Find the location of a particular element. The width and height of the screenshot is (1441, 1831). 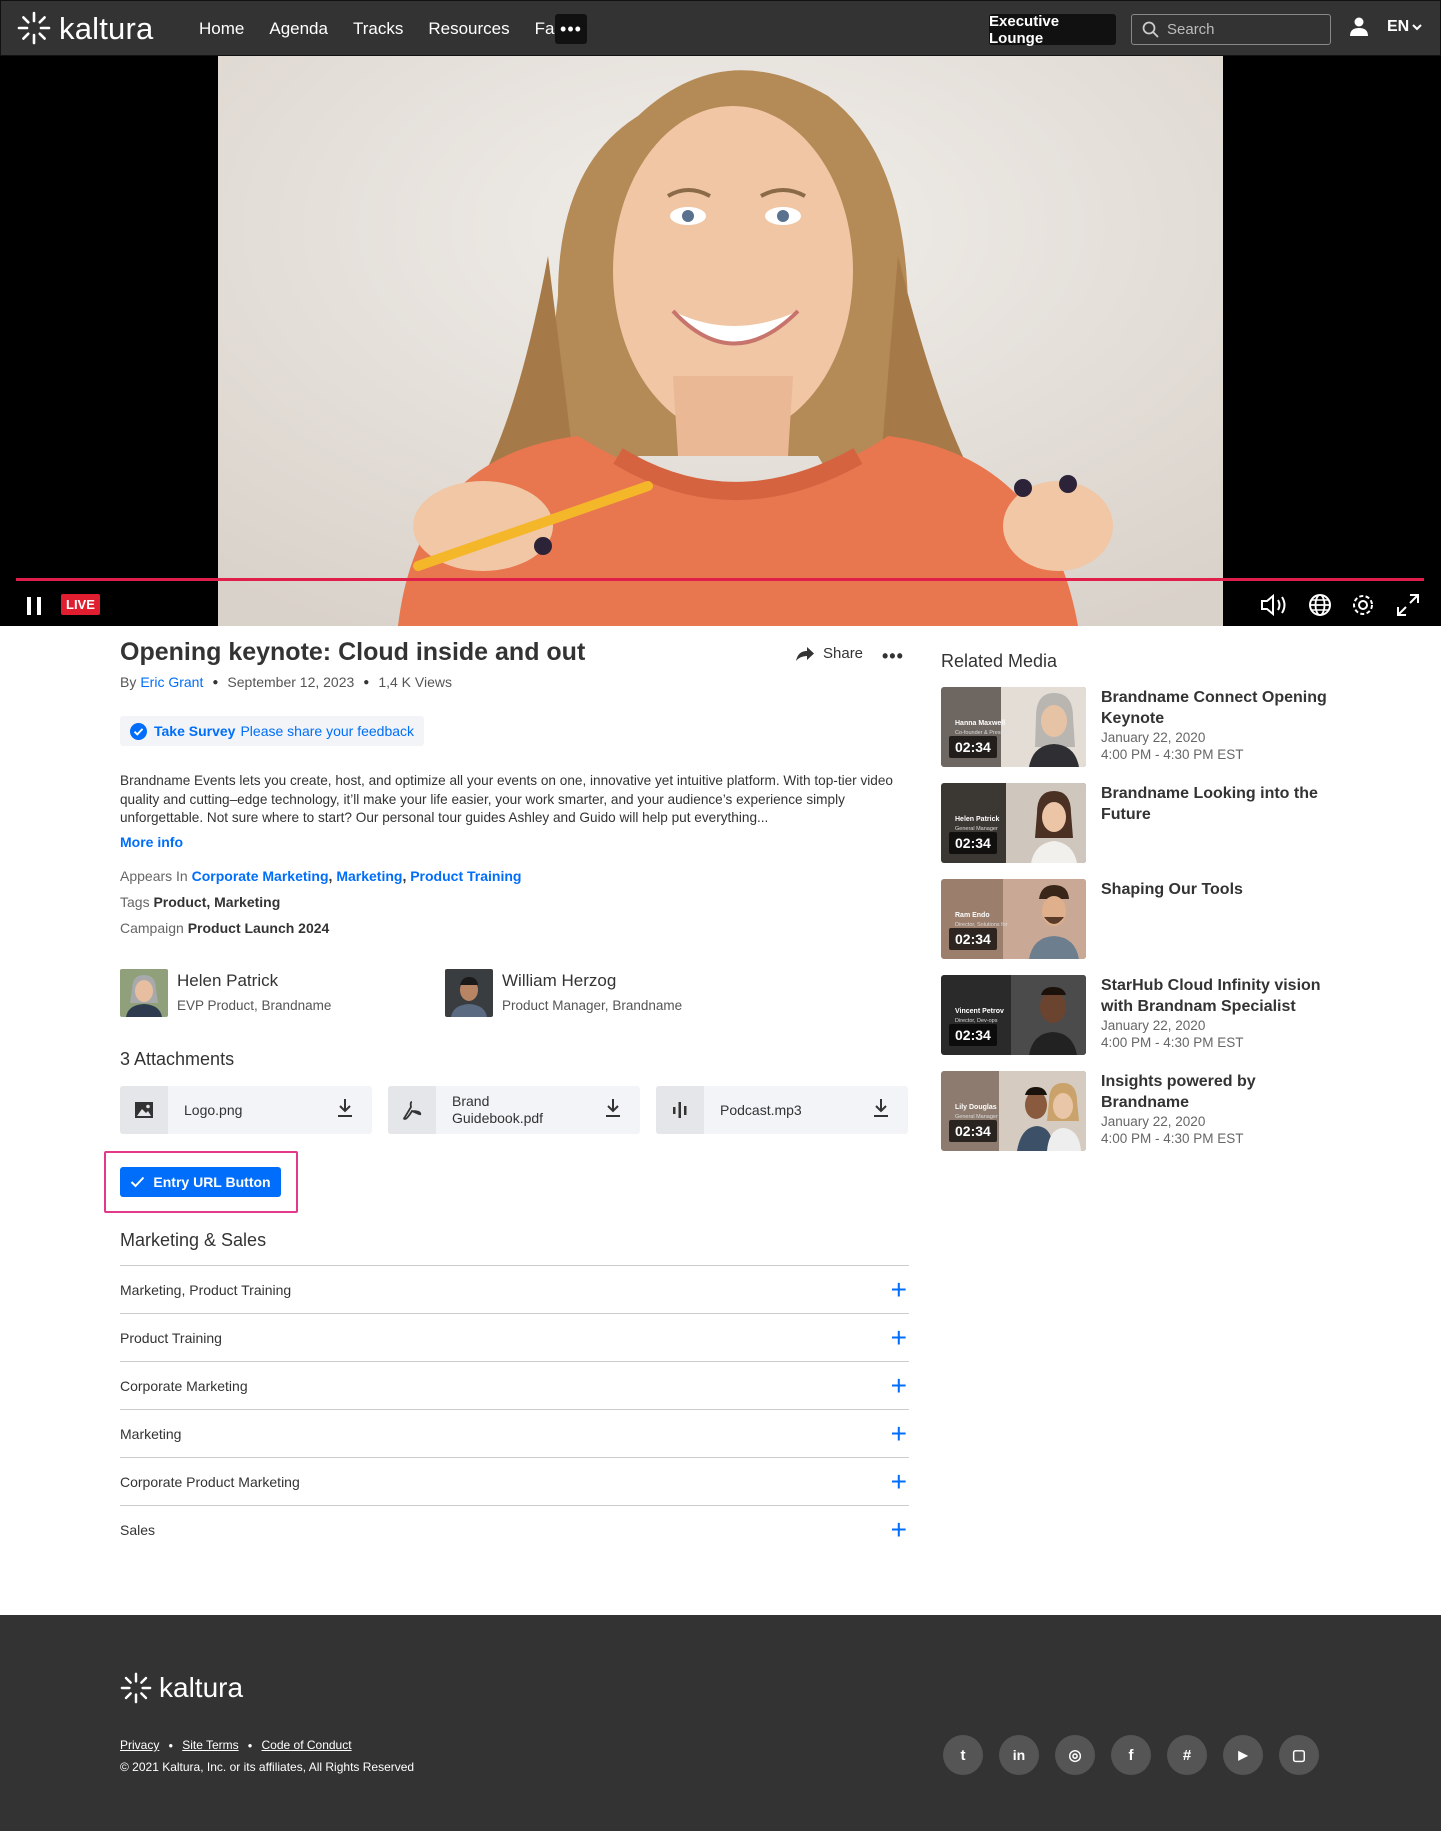

kaltura-logo: kaltura is located at coordinates (85, 28).